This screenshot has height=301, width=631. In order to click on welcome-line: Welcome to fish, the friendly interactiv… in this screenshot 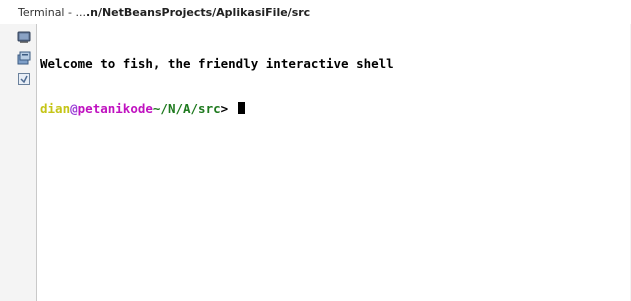, I will do `click(217, 63)`.